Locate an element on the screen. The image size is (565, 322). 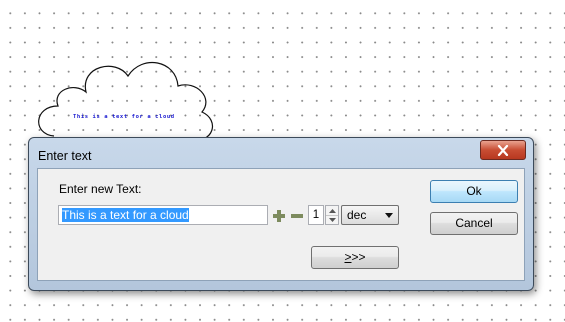
plus-icon is located at coordinates (279, 216).